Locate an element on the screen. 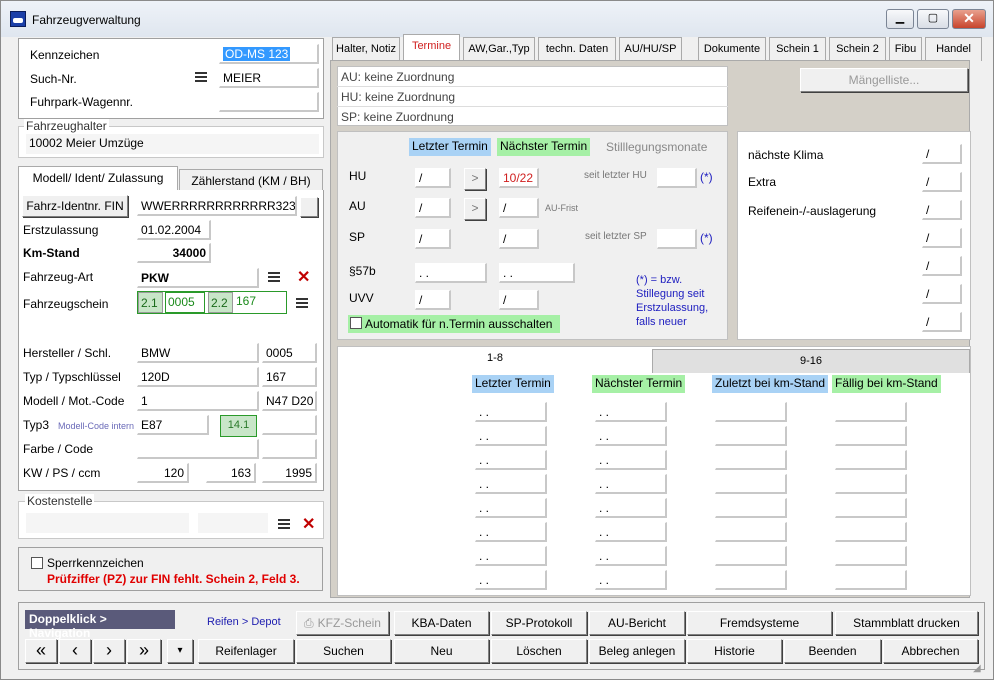 The width and height of the screenshot is (994, 680). uvv-next: / is located at coordinates (519, 300).